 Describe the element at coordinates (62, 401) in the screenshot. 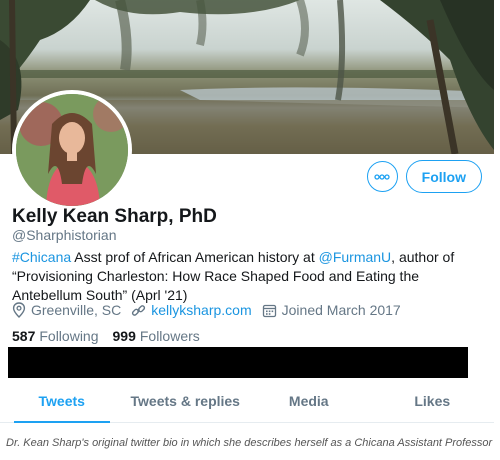

I see `tab-tweets: Tweets` at that location.